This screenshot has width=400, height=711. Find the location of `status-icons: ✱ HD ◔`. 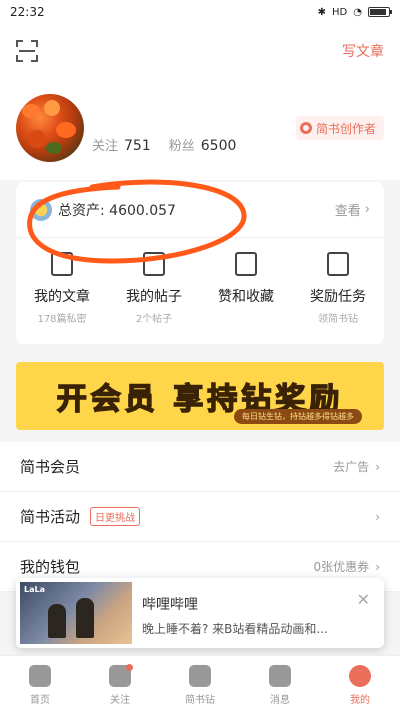

status-icons: ✱ HD ◔ is located at coordinates (354, 12).